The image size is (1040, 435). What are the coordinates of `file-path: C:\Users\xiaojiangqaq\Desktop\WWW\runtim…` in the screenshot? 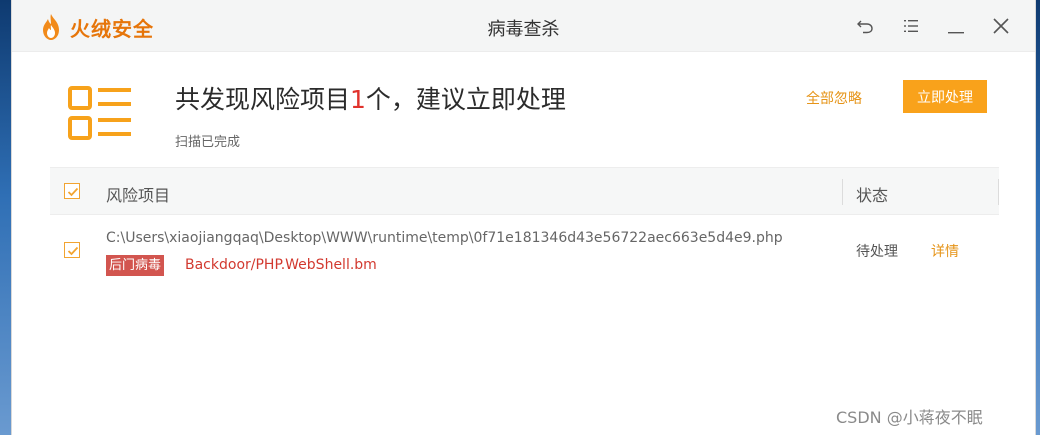 It's located at (444, 238).